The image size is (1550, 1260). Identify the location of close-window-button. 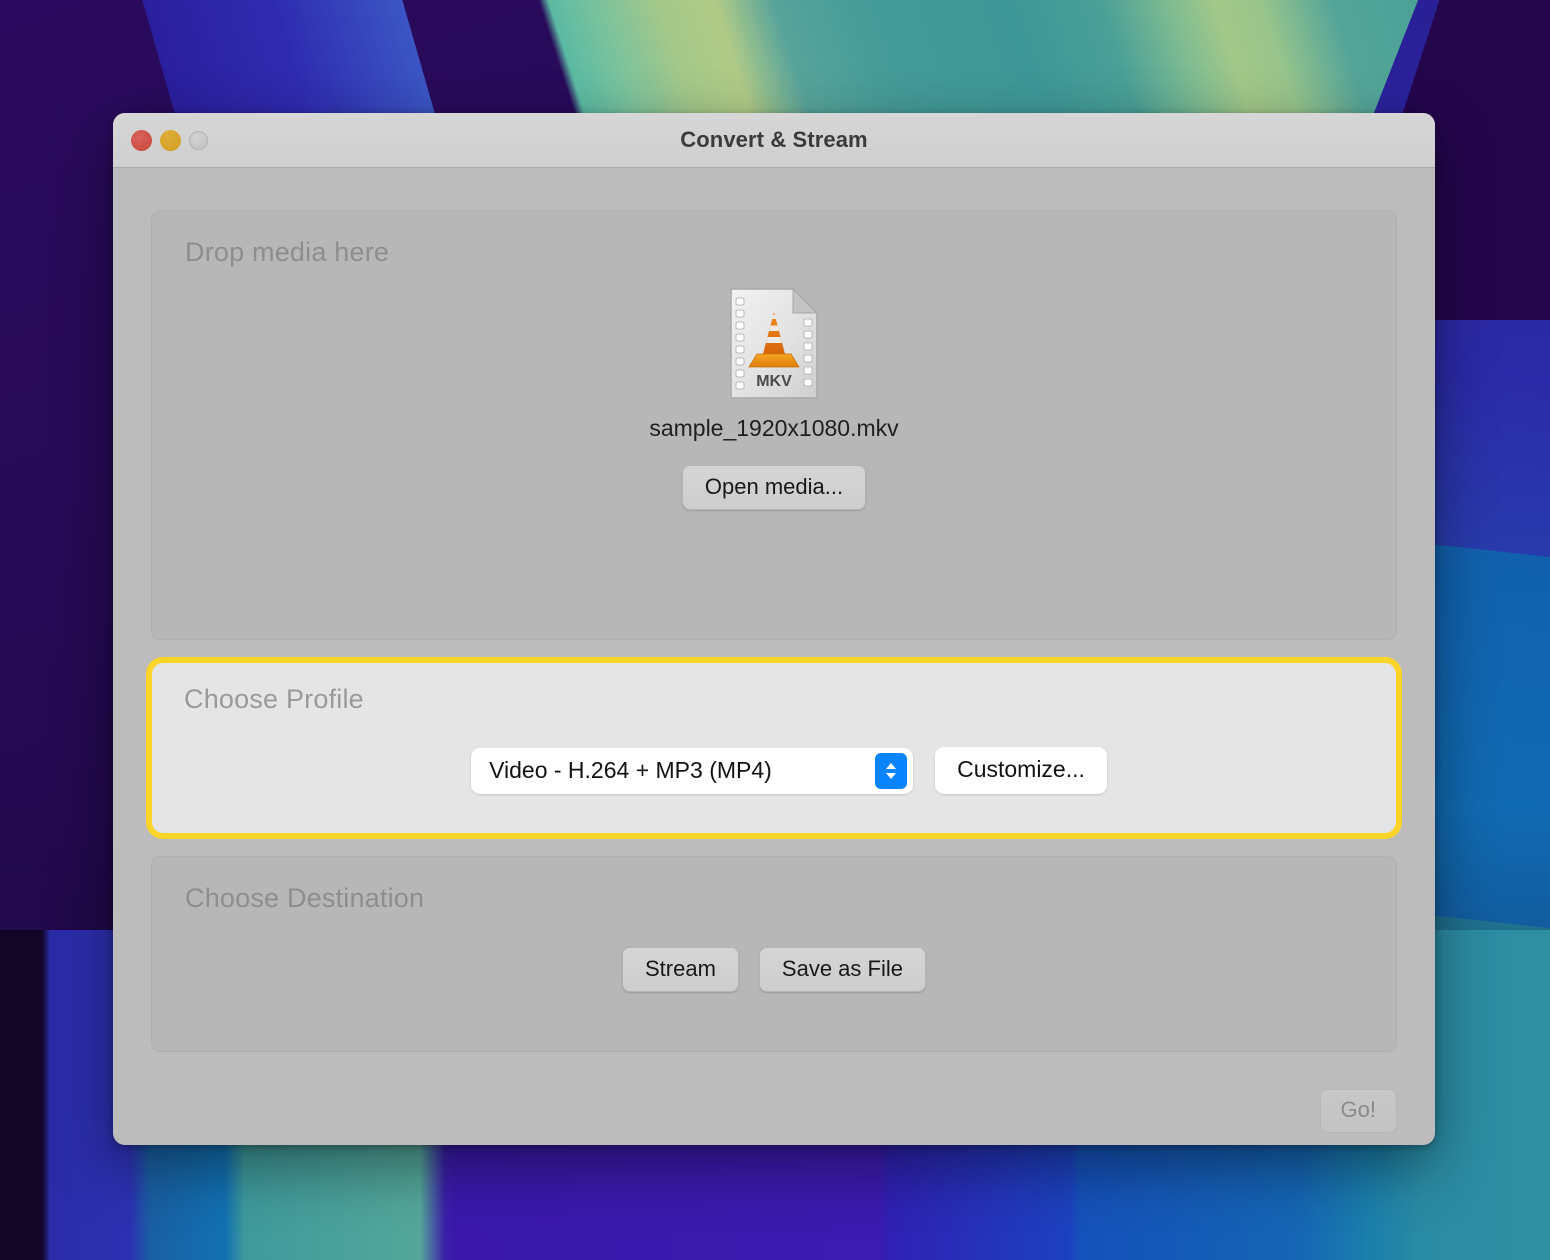
(141, 140).